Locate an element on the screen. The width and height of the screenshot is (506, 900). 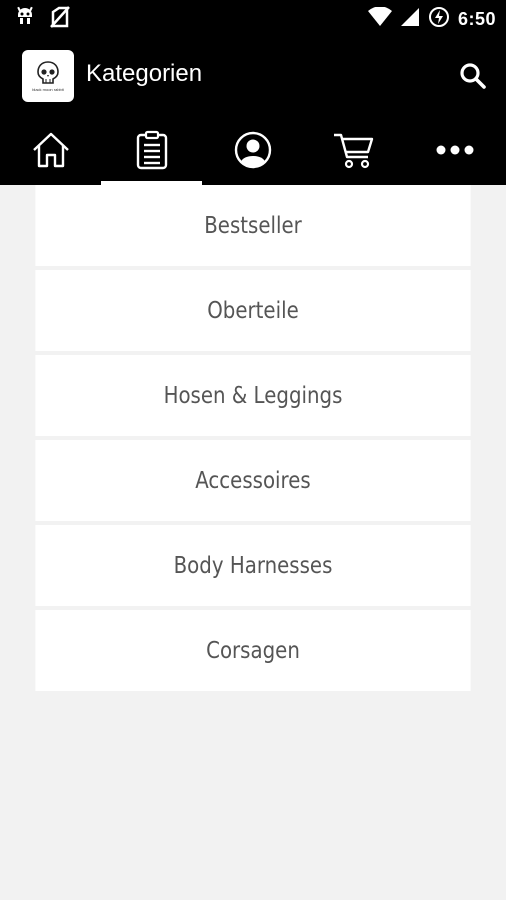
logo-text: black moon rabbit is located at coordinates (48, 89).